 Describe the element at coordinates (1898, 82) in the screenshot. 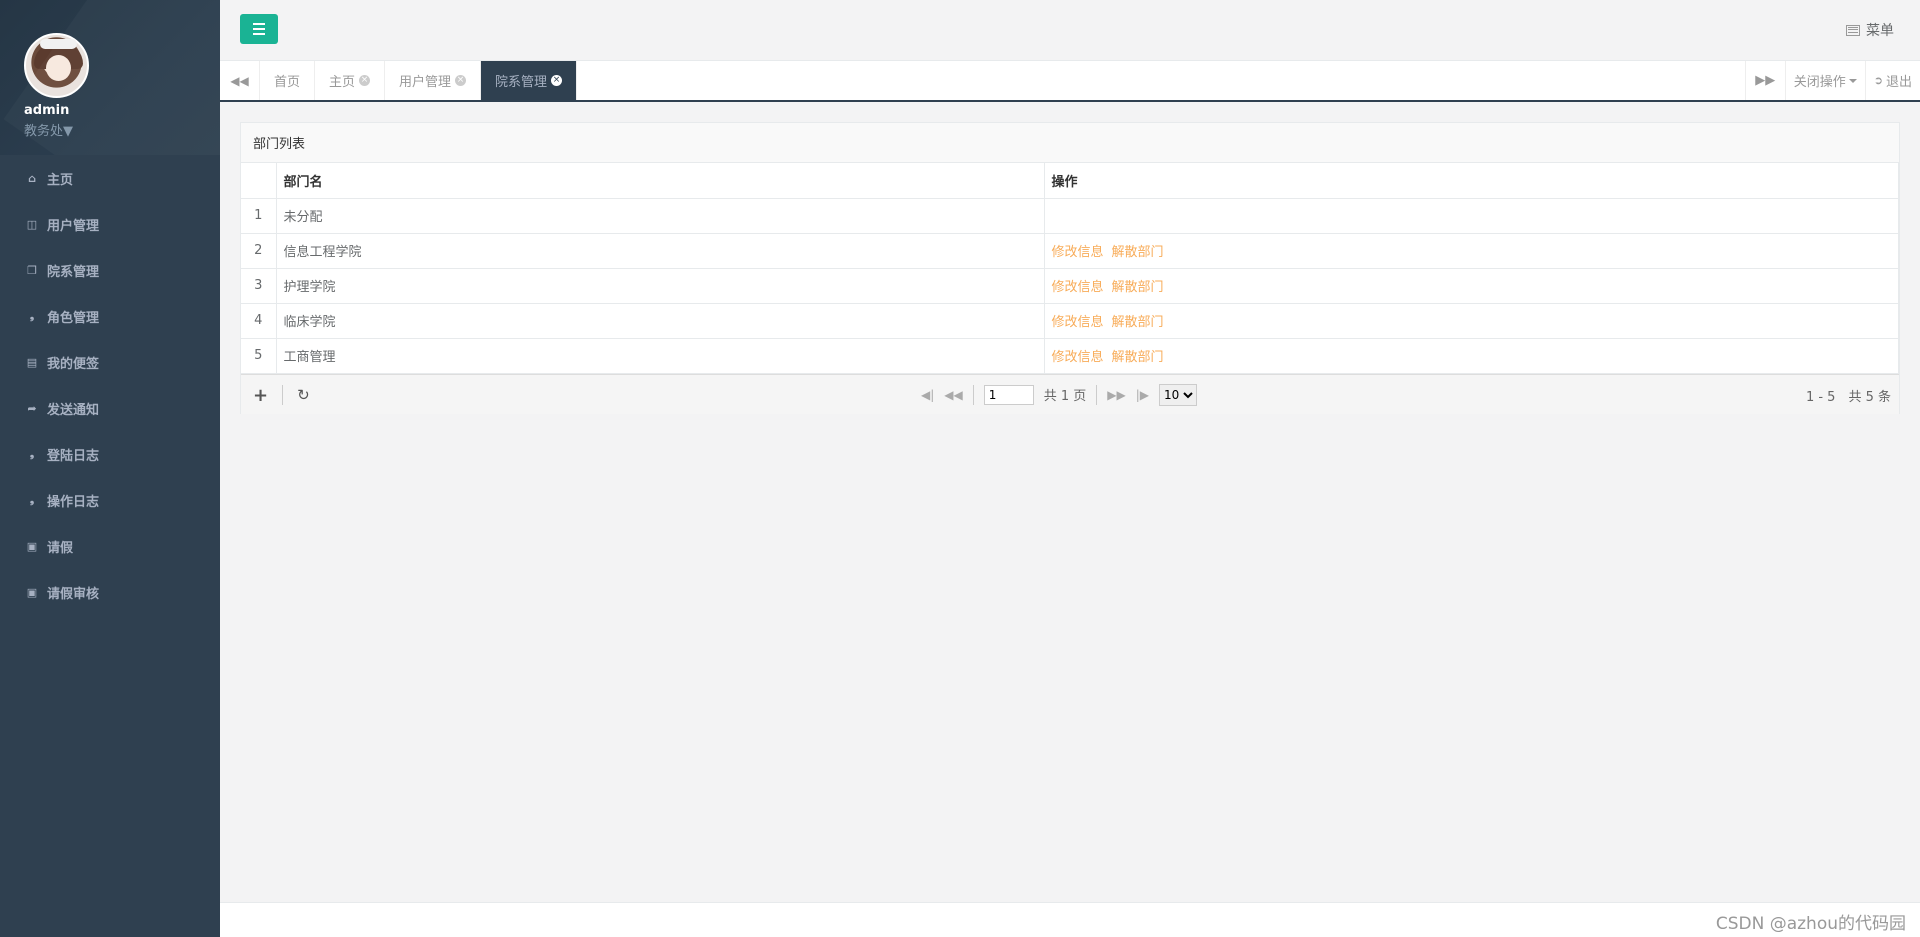

I see `logout-label: 退出` at that location.